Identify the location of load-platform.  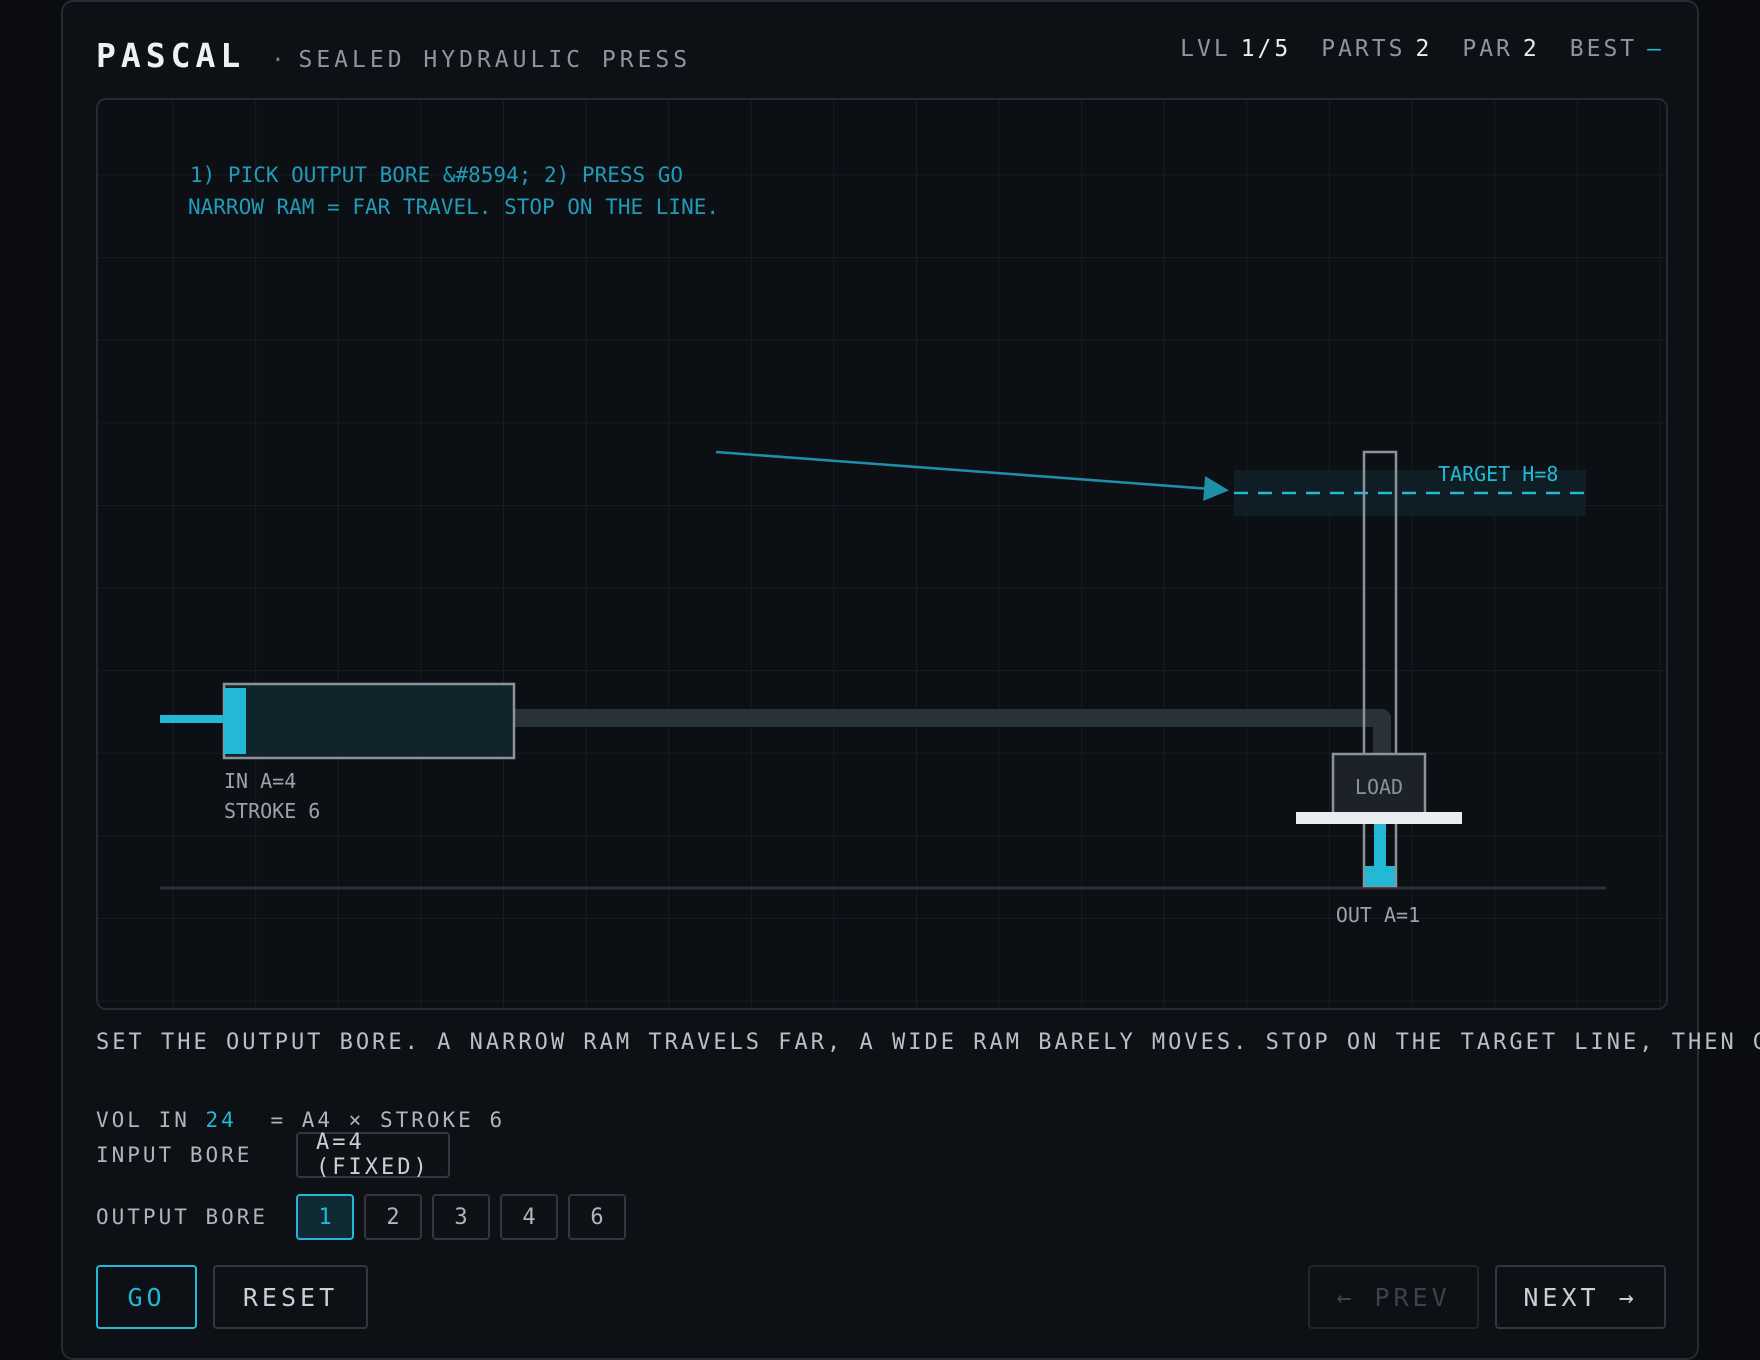
(1379, 818).